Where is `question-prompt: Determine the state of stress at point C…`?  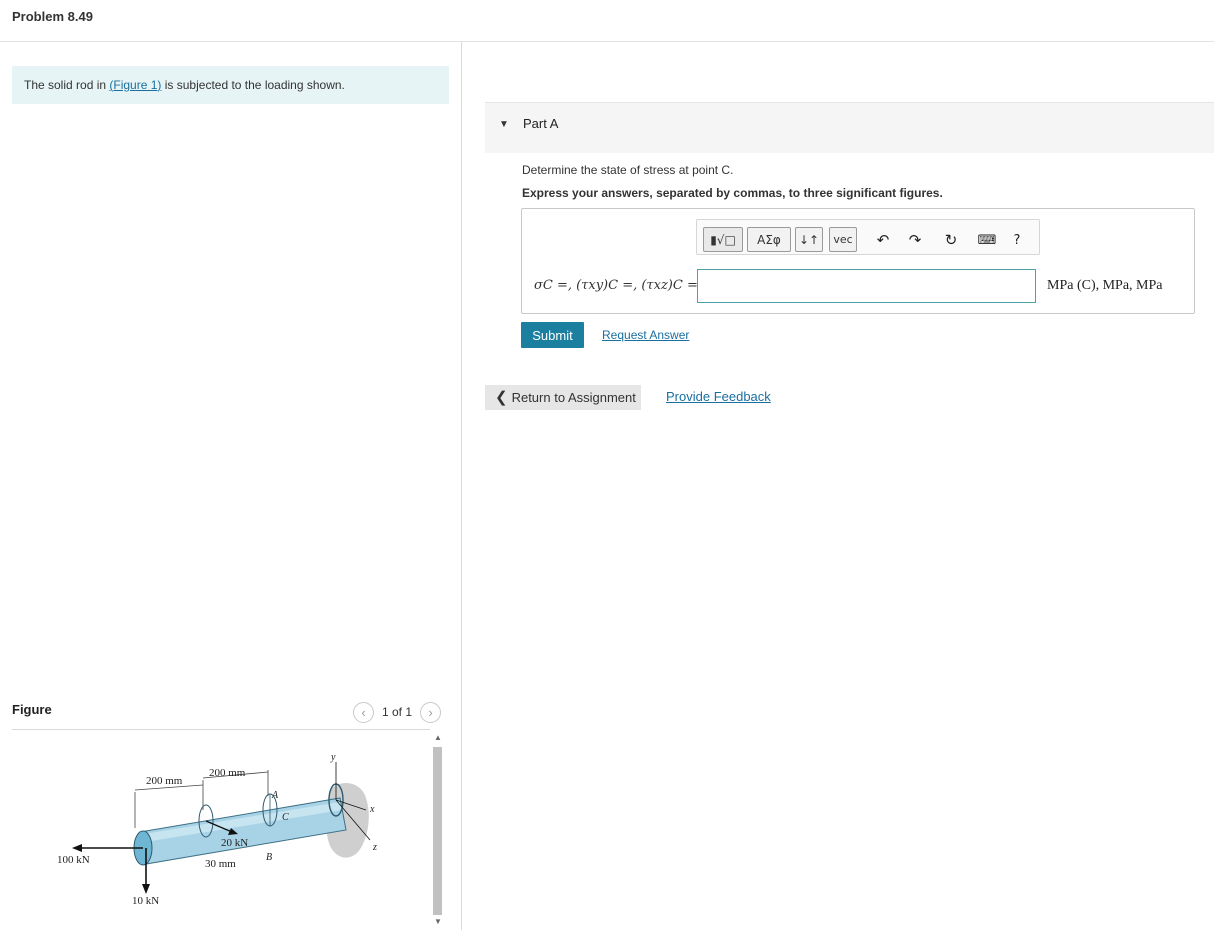 question-prompt: Determine the state of stress at point C… is located at coordinates (628, 170).